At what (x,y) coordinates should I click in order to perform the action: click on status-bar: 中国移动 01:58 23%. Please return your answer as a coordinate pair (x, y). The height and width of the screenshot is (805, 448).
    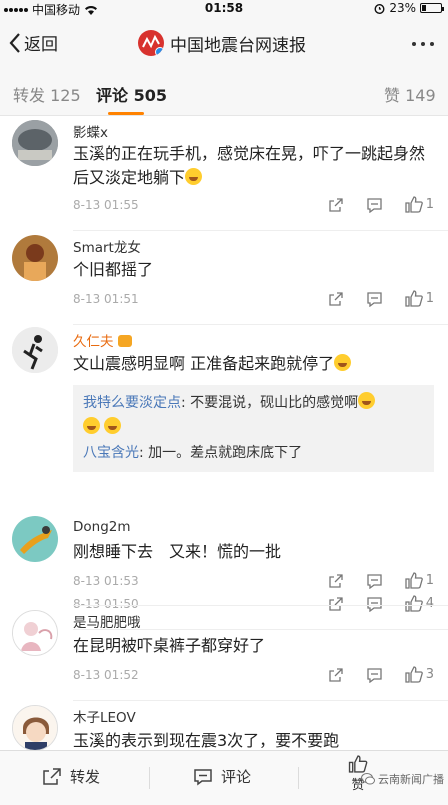
    Looking at the image, I should click on (224, 9).